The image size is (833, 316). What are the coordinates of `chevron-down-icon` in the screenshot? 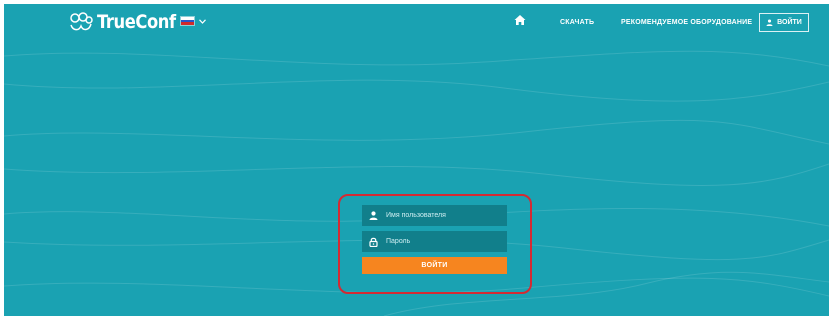 It's located at (202, 21).